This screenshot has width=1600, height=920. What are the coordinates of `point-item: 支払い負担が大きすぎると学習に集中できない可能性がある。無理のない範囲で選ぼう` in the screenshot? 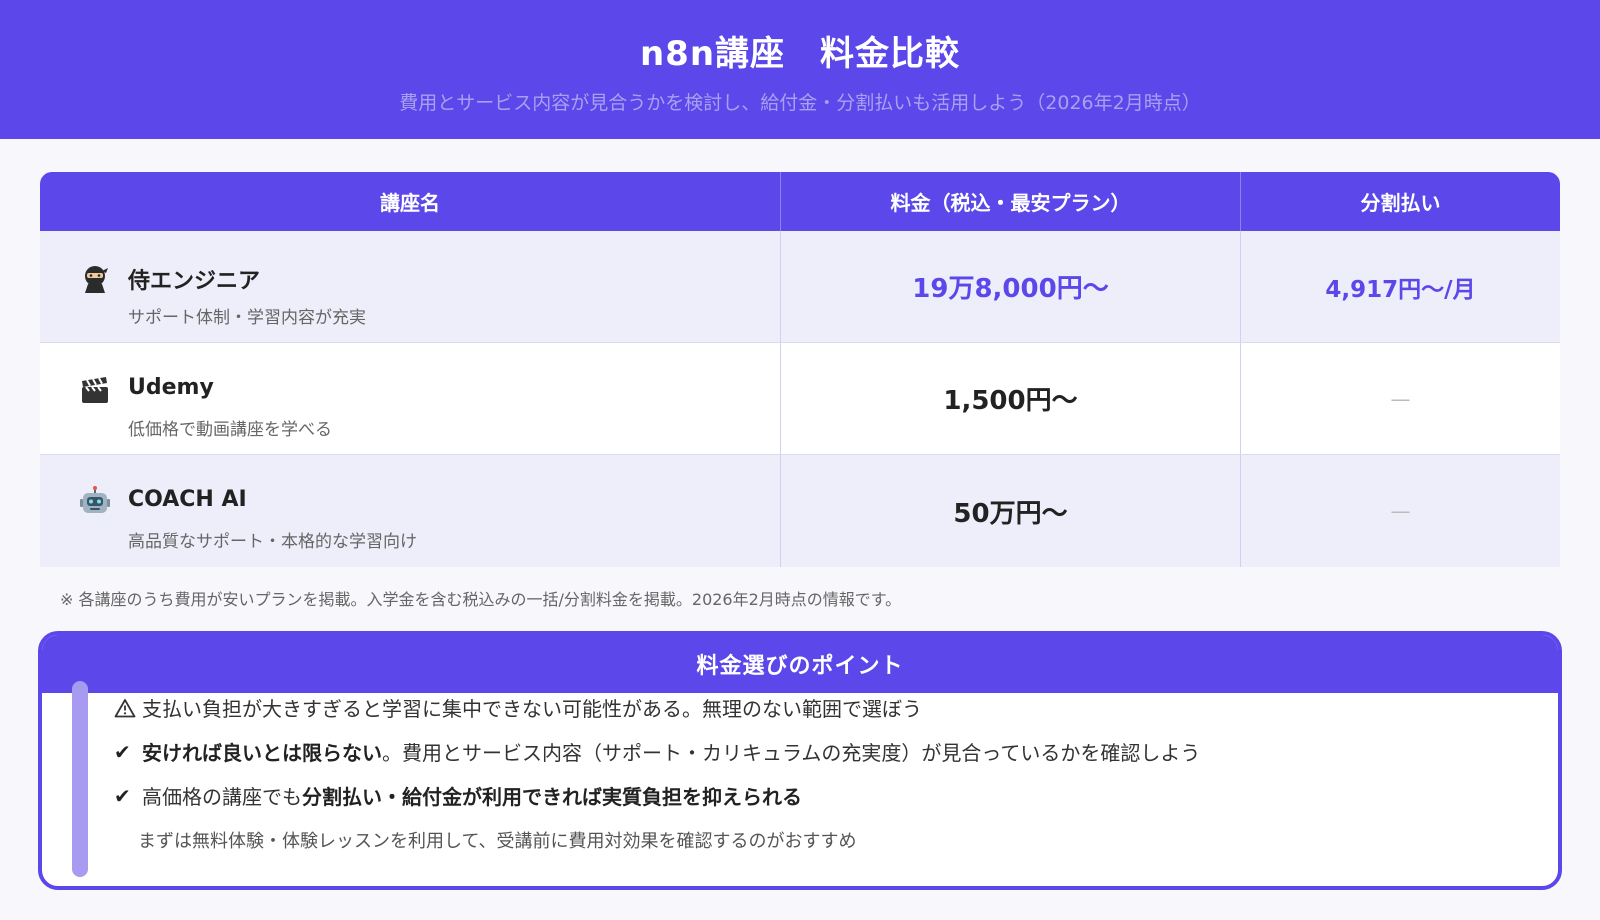 It's located at (518, 707).